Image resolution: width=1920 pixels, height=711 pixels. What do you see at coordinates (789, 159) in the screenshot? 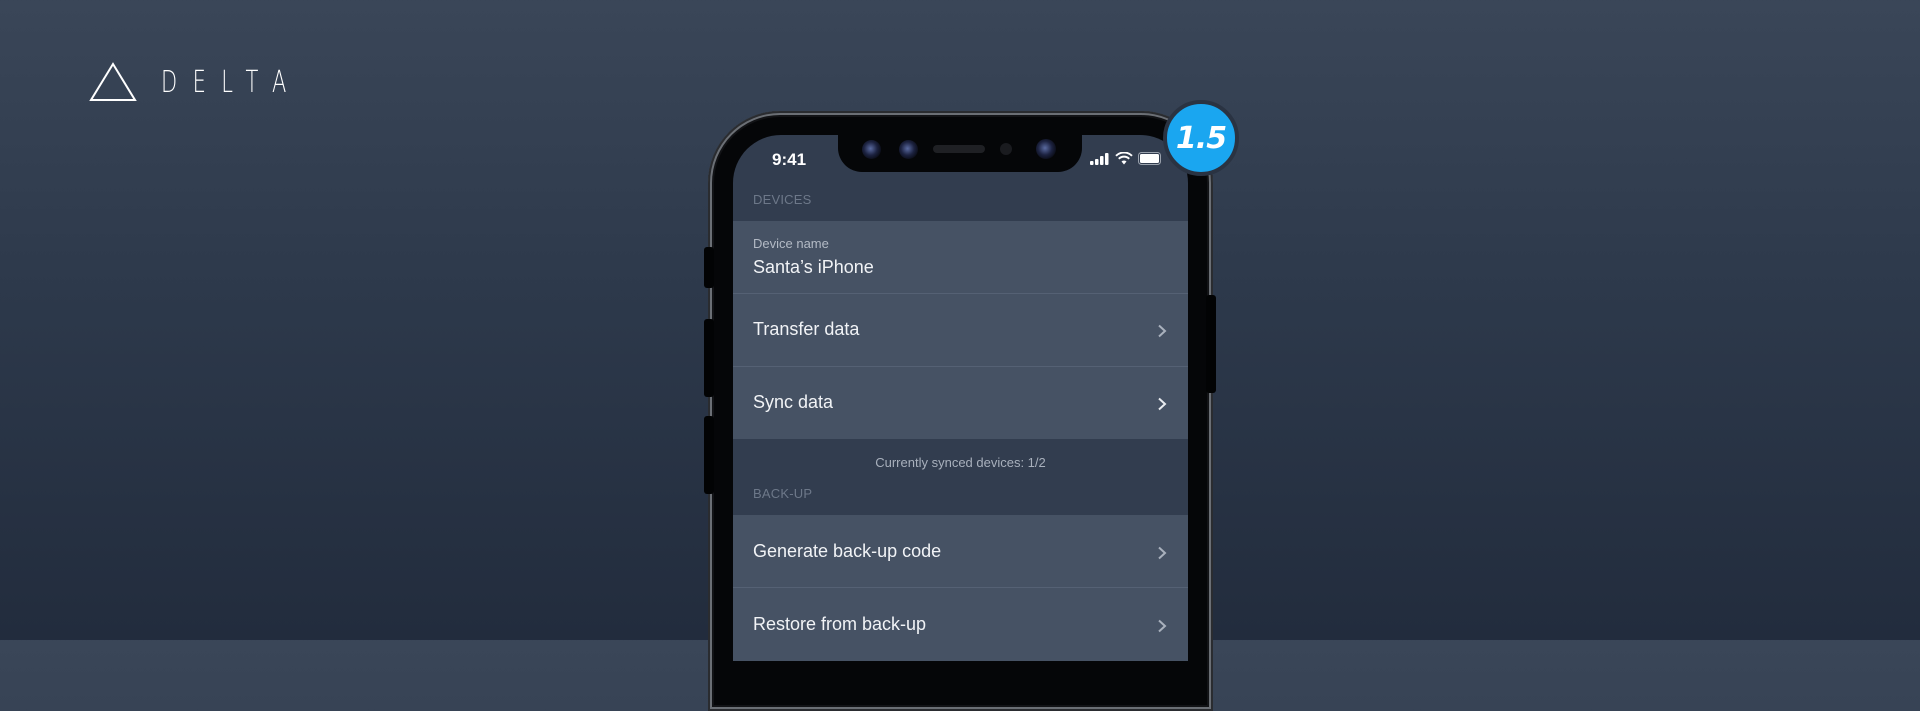
I see `status-time: 9:41` at bounding box center [789, 159].